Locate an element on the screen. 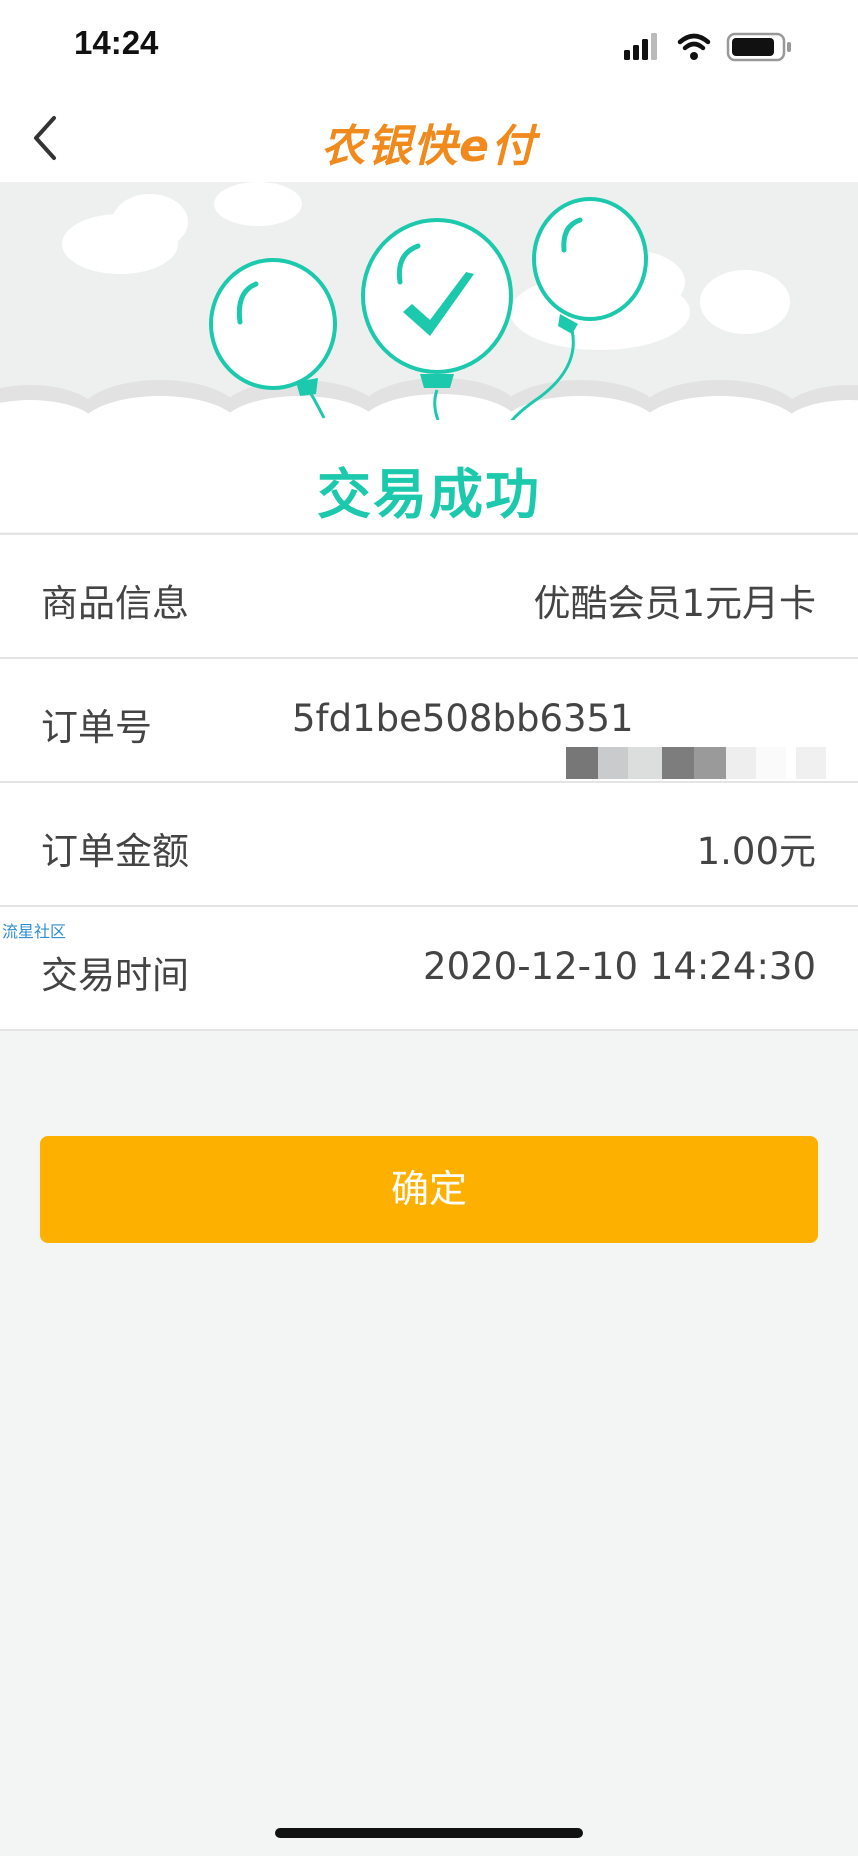 Image resolution: width=858 pixels, height=1856 pixels. time-label: 交易时间 is located at coordinates (115, 975).